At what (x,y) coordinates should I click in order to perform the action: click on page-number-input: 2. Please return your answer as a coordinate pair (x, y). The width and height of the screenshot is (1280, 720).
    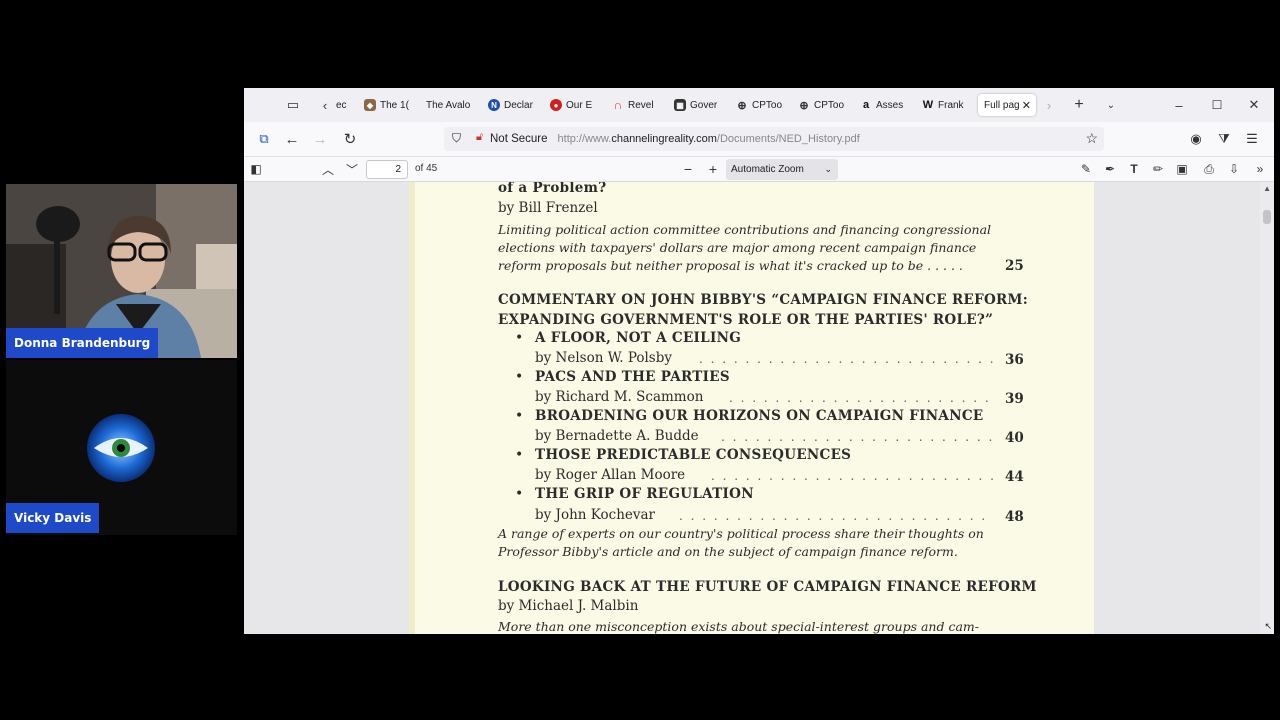
    Looking at the image, I should click on (387, 169).